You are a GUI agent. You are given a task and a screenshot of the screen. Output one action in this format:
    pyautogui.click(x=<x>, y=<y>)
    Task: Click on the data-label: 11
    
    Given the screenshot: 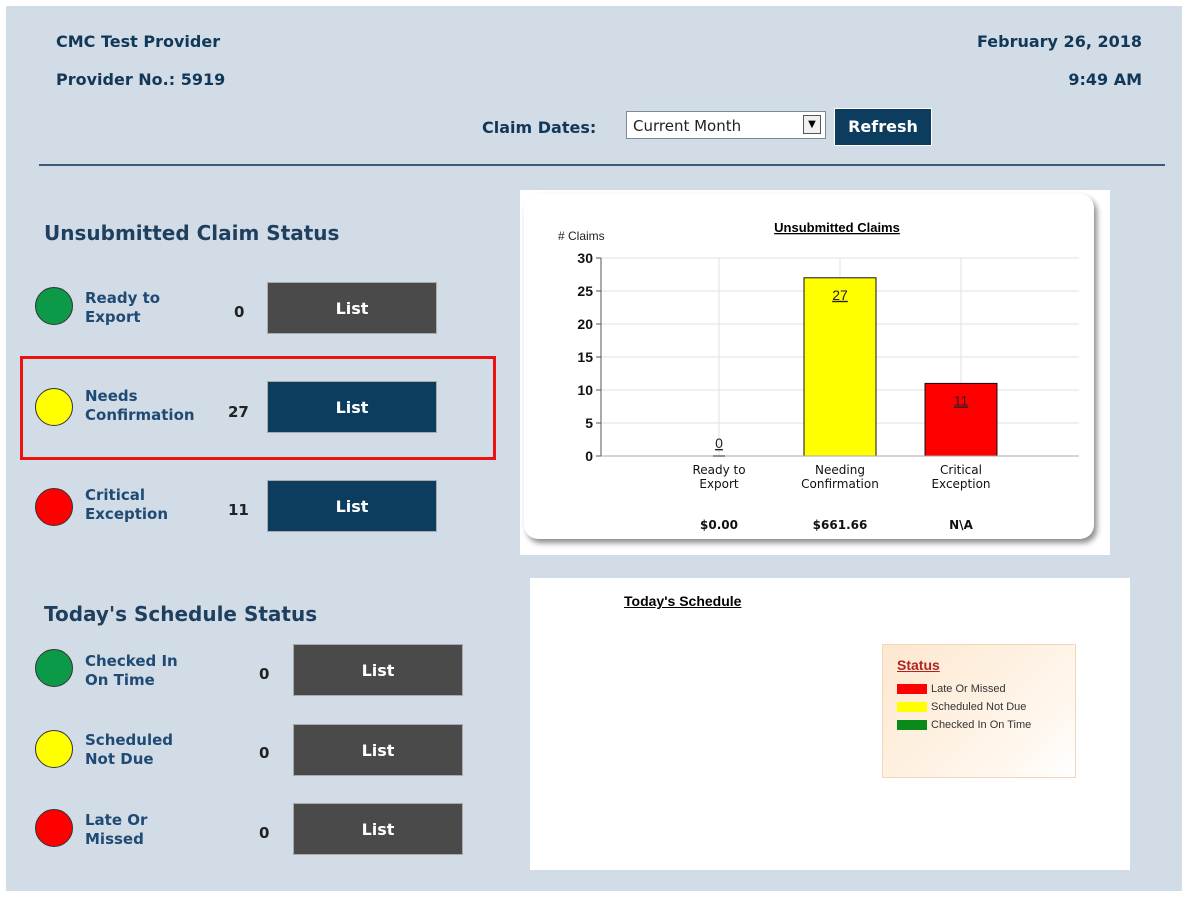 What is the action you would take?
    pyautogui.click(x=961, y=400)
    